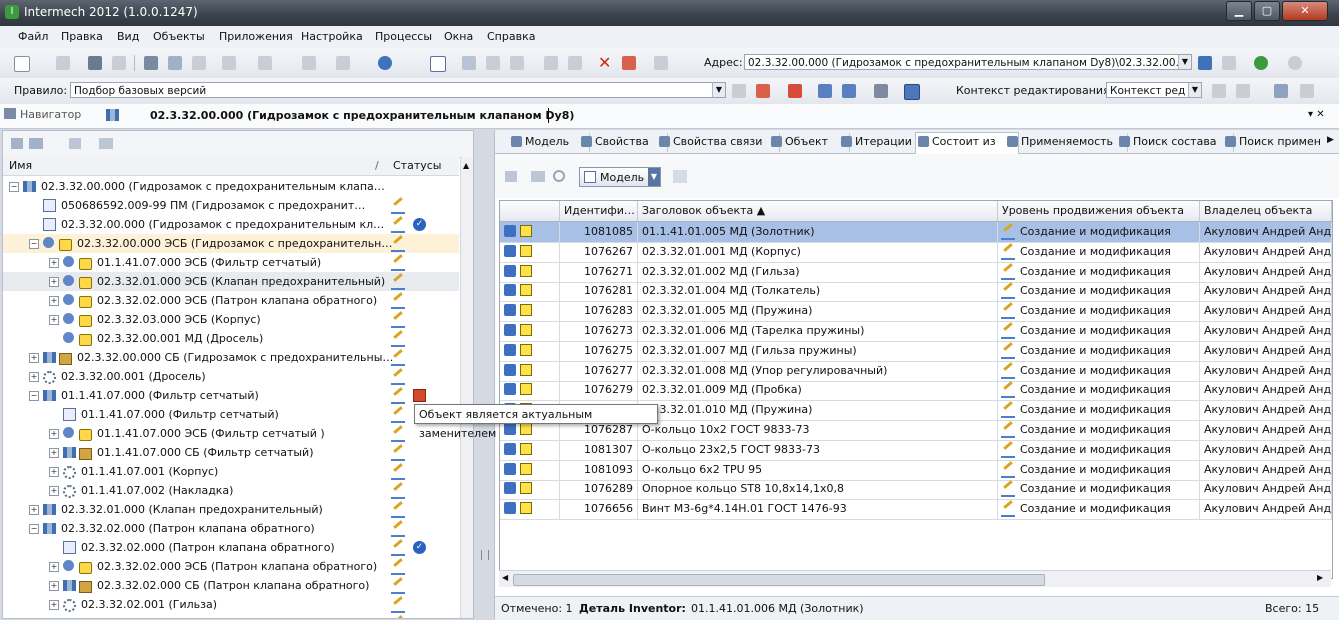  I want to click on back-icon, so click(309, 63).